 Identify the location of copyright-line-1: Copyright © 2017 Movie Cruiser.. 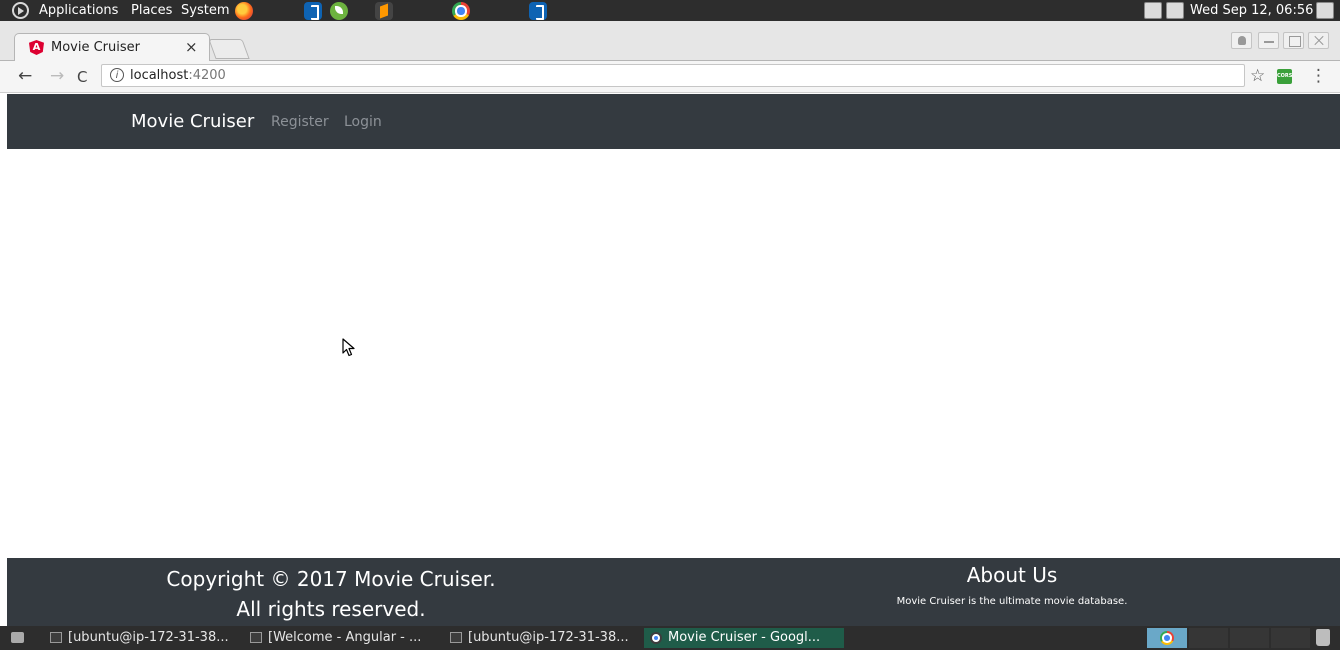
(331, 579).